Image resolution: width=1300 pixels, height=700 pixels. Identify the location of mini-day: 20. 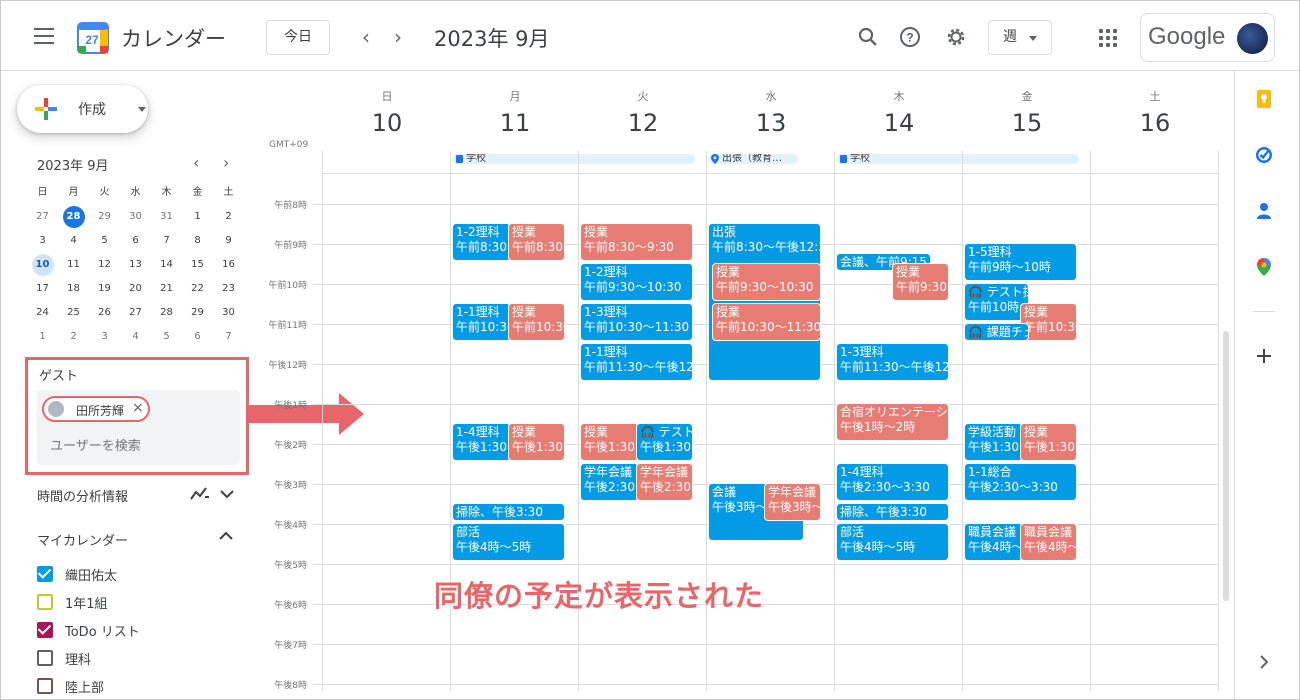
(135, 289).